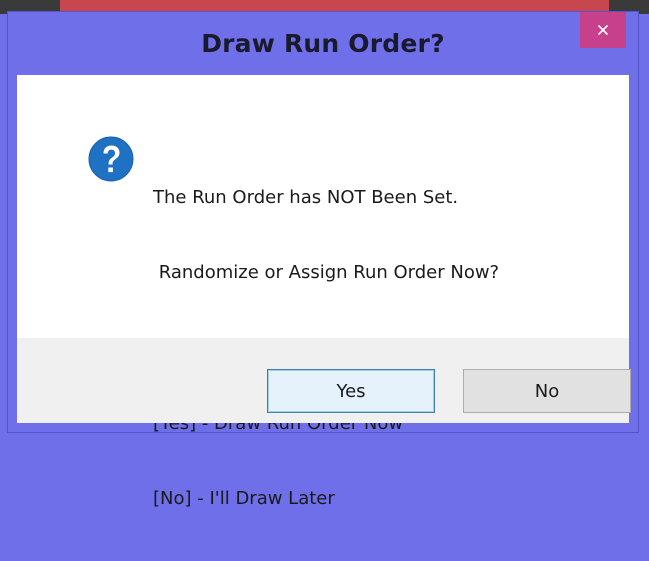  I want to click on close-icon, so click(603, 30).